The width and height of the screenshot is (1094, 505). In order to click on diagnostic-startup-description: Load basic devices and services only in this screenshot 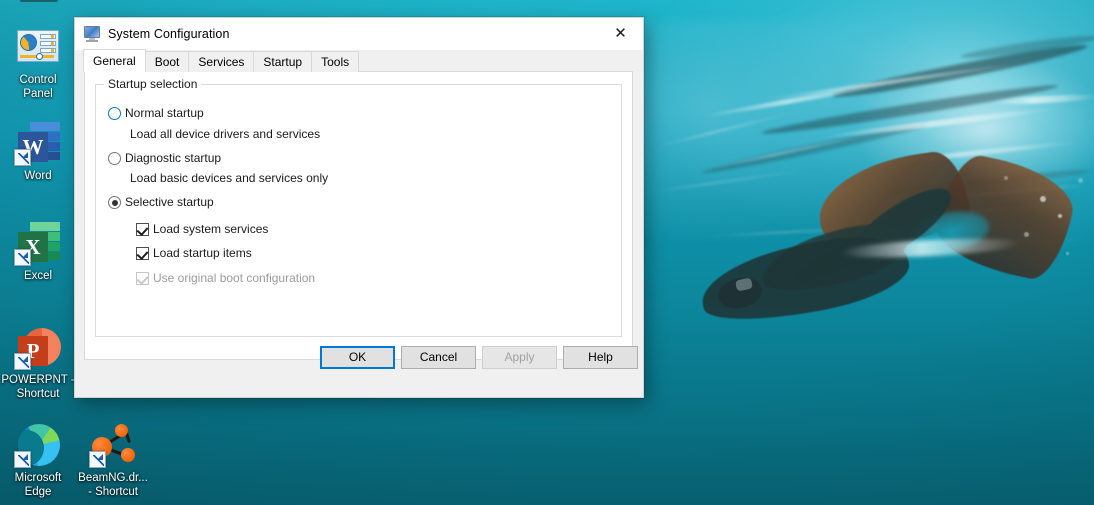, I will do `click(229, 178)`.